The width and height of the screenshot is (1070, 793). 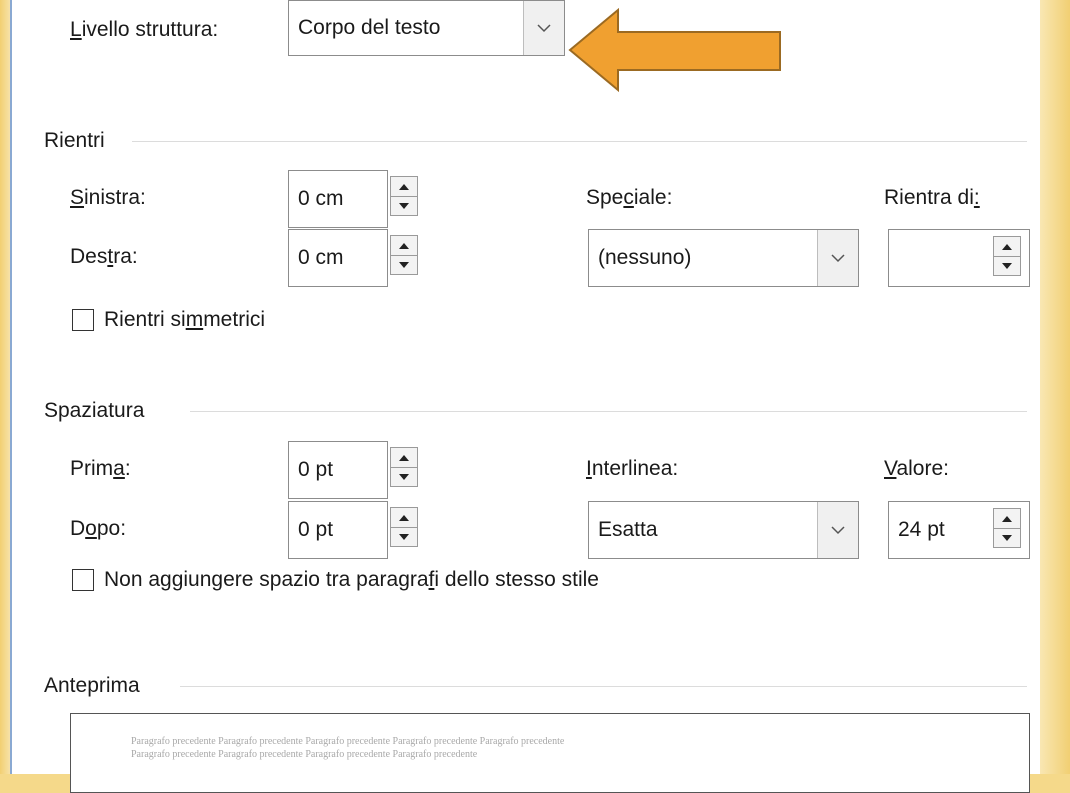 What do you see at coordinates (104, 256) in the screenshot?
I see `indent-right-label: Destra:` at bounding box center [104, 256].